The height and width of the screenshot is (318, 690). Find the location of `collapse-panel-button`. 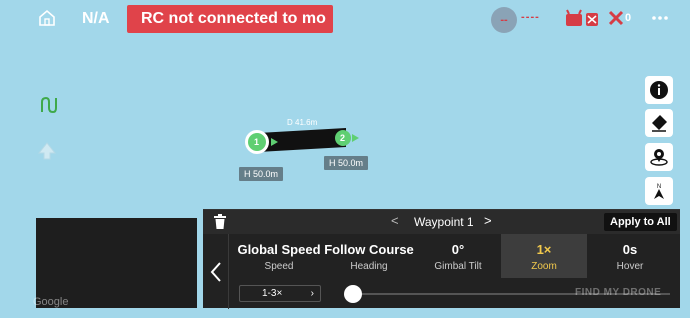

collapse-panel-button is located at coordinates (216, 271).